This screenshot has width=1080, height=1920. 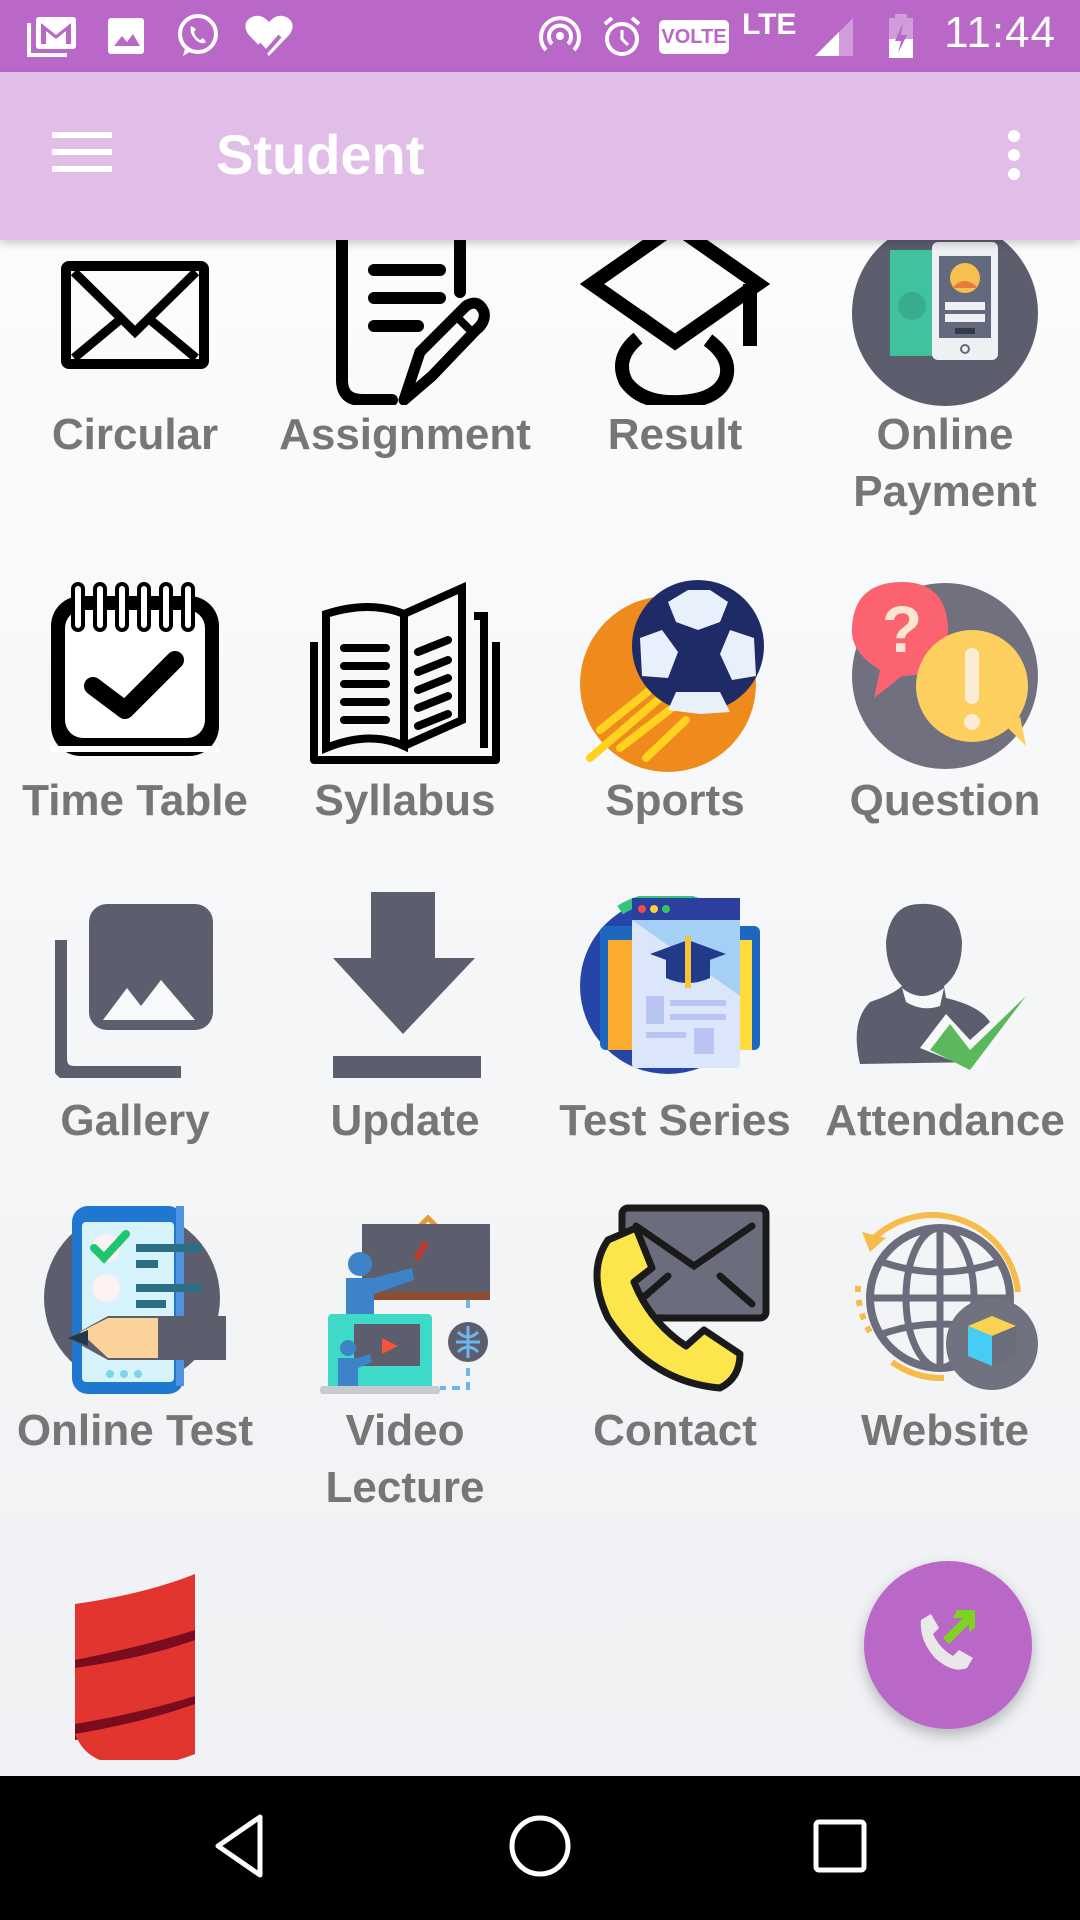 I want to click on clock: 11:44, so click(x=1000, y=32).